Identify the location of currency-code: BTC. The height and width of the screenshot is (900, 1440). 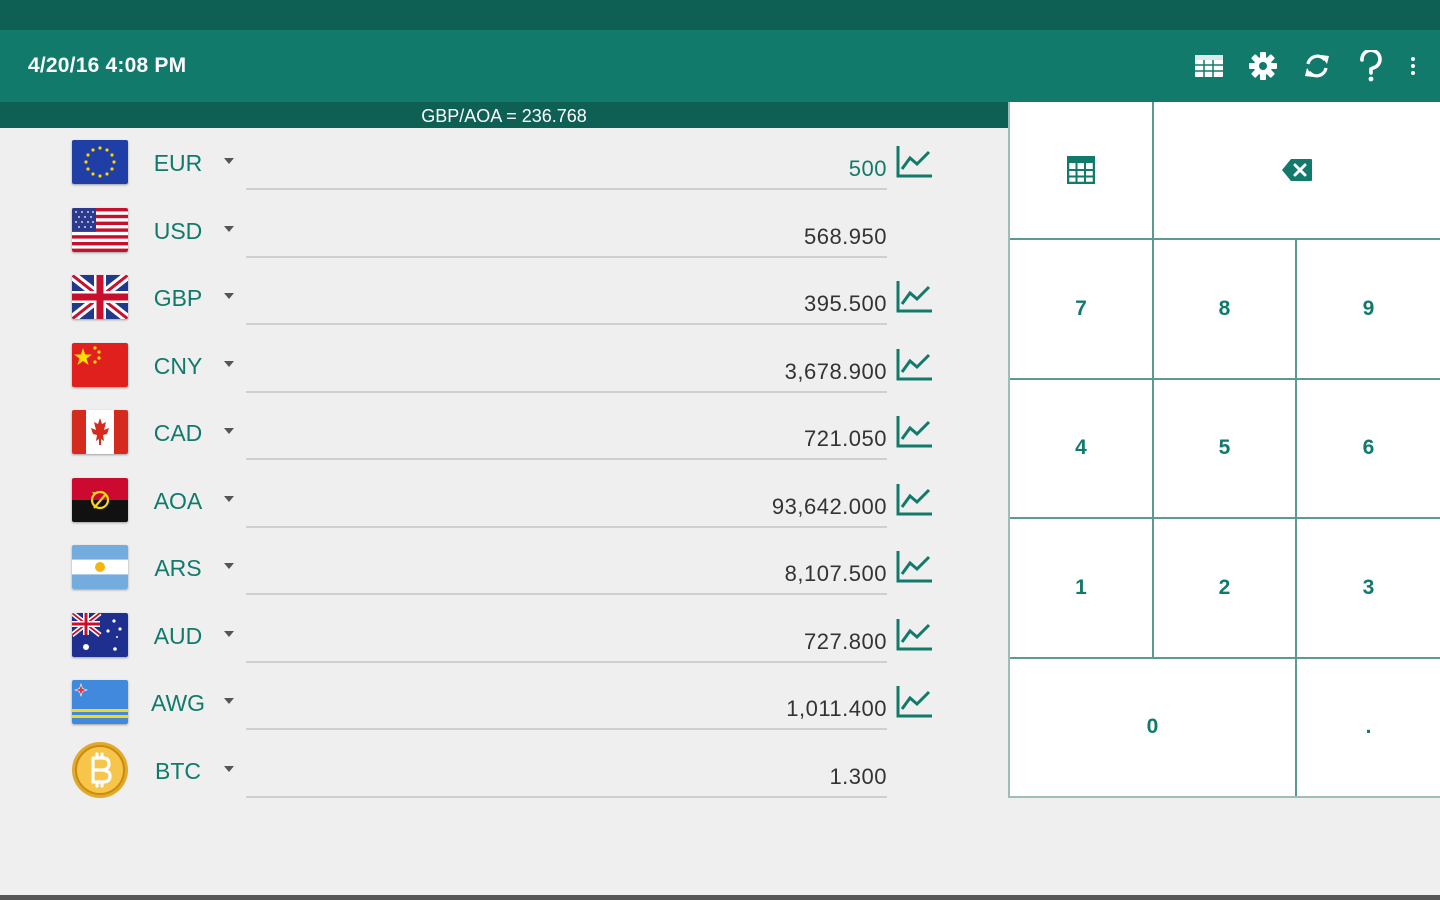
(178, 771).